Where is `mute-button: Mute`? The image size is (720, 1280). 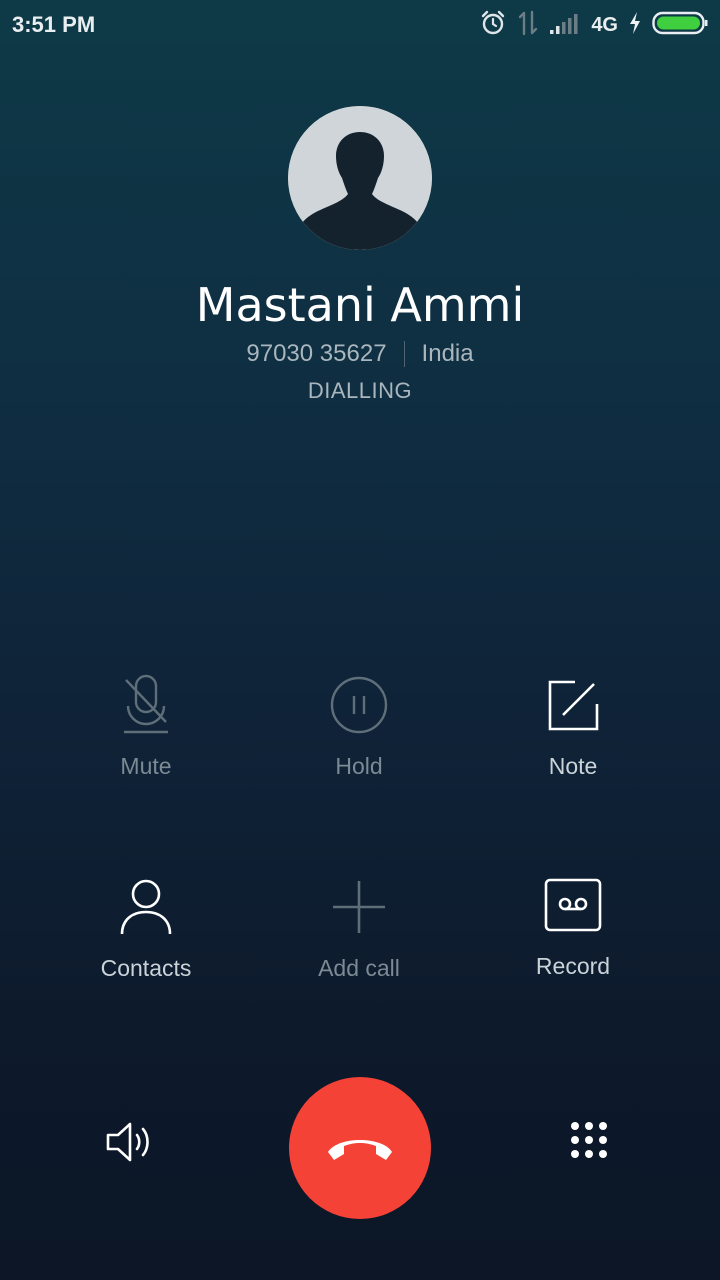 mute-button: Mute is located at coordinates (146, 735).